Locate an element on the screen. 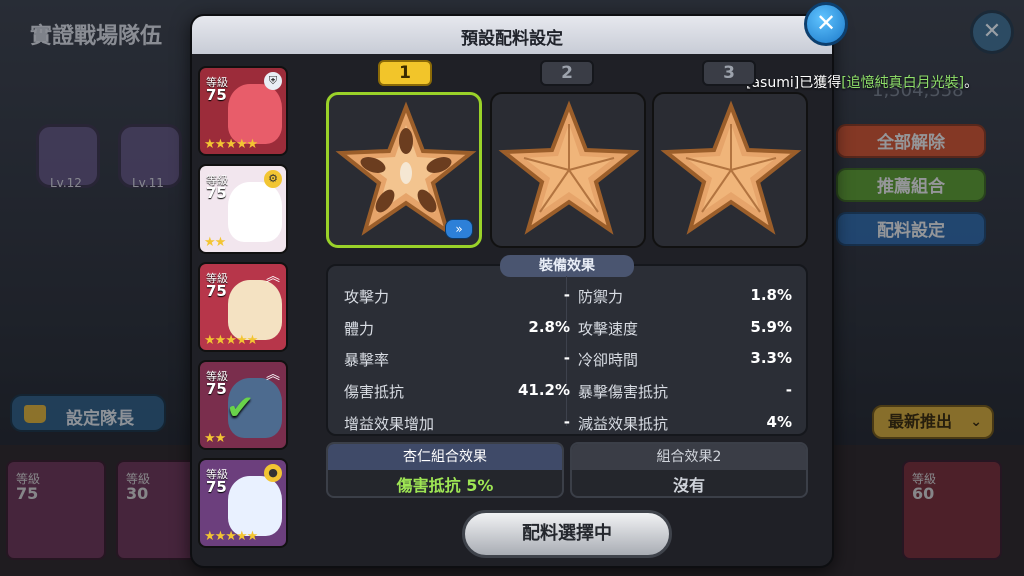 The width and height of the screenshot is (1024, 576). cookie-card: 等級 75 ⚙ ★★ is located at coordinates (243, 209).